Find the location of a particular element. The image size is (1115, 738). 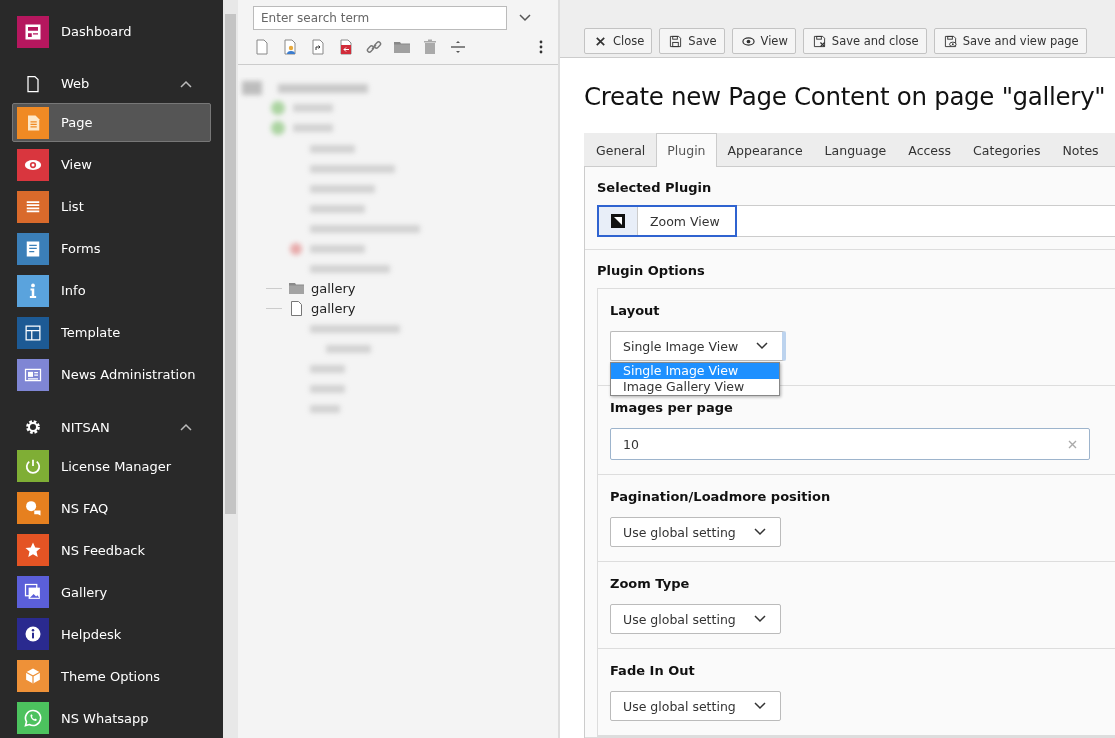

page-user-icon is located at coordinates (290, 47).